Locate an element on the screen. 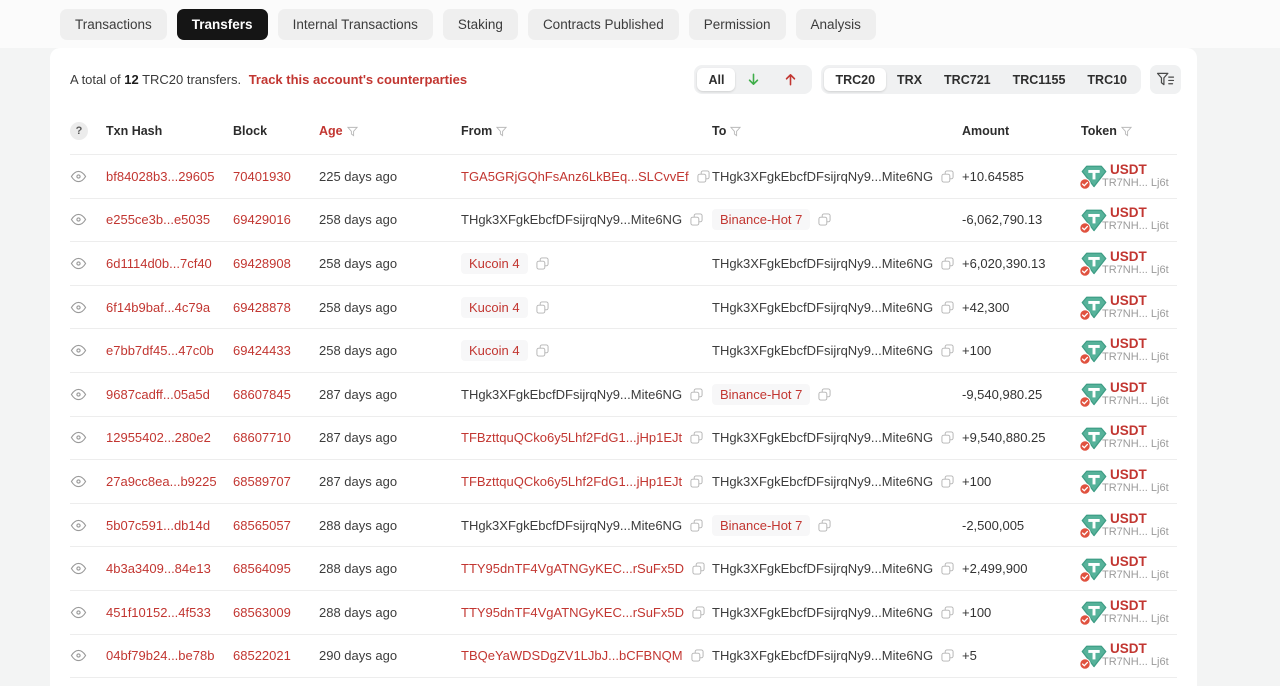 Image resolution: width=1280 pixels, height=686 pixels. txn-hash-link: 451f10152...4f533 is located at coordinates (158, 612).